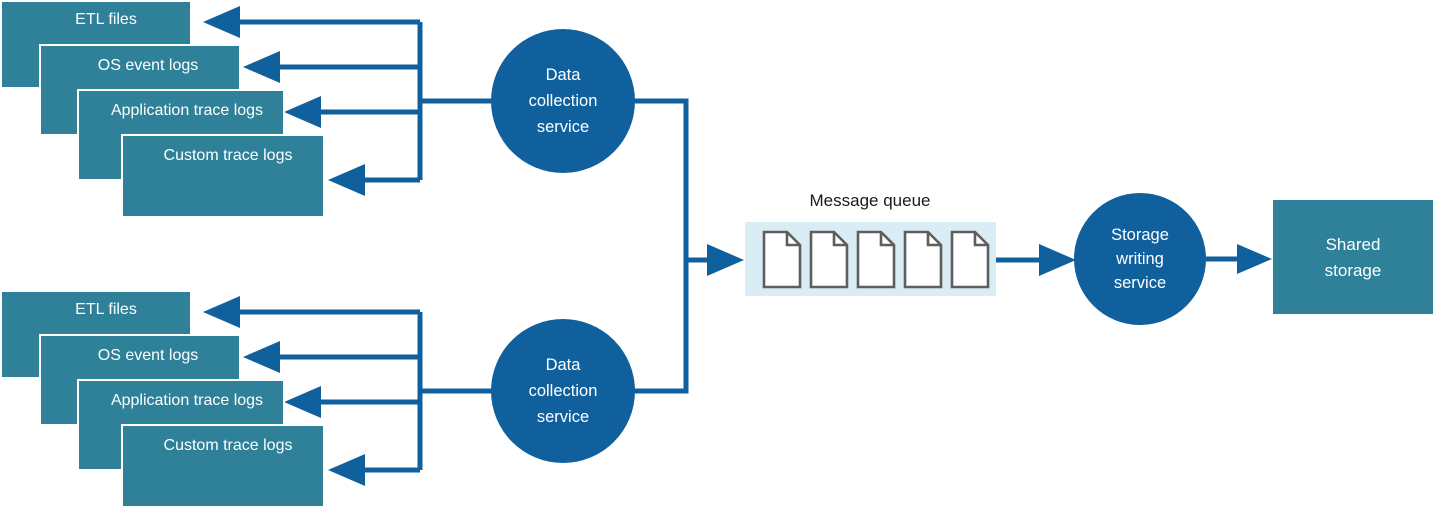 This screenshot has height=516, width=1435. I want to click on shared-storage-label-line1: Shared, so click(1353, 244).